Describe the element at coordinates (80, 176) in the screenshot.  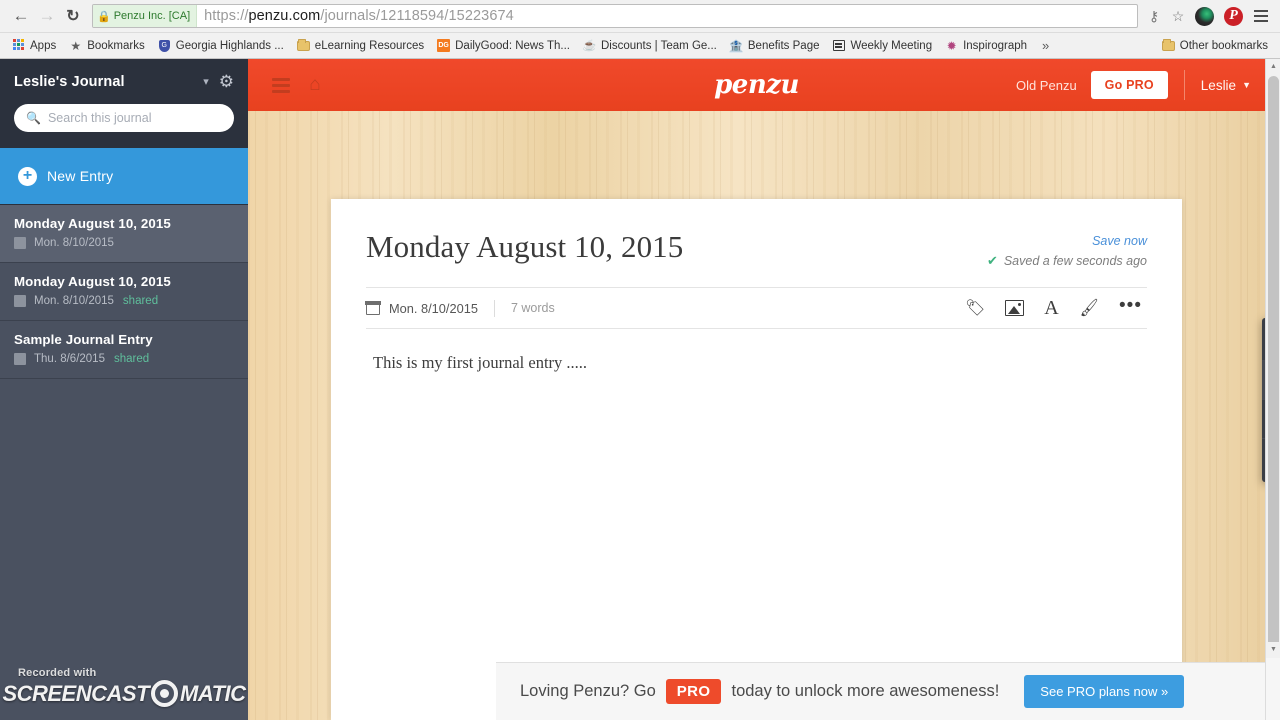
I see `new-entry-label: New Entry` at that location.